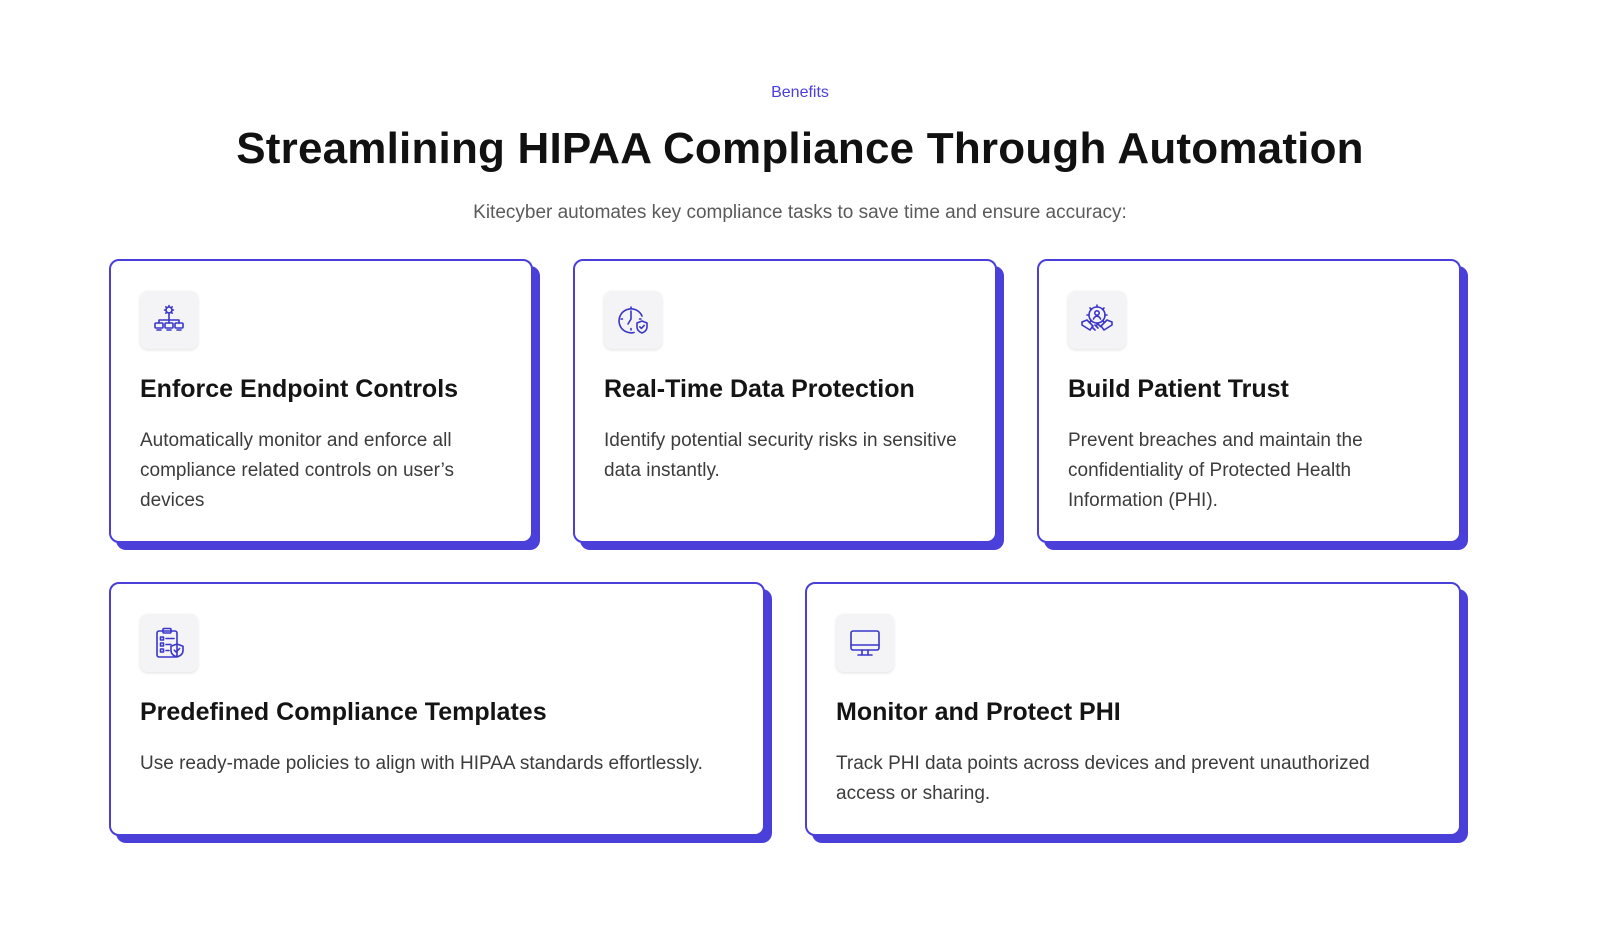 The width and height of the screenshot is (1600, 945). I want to click on card-title: Build Patient Trust, so click(1178, 389).